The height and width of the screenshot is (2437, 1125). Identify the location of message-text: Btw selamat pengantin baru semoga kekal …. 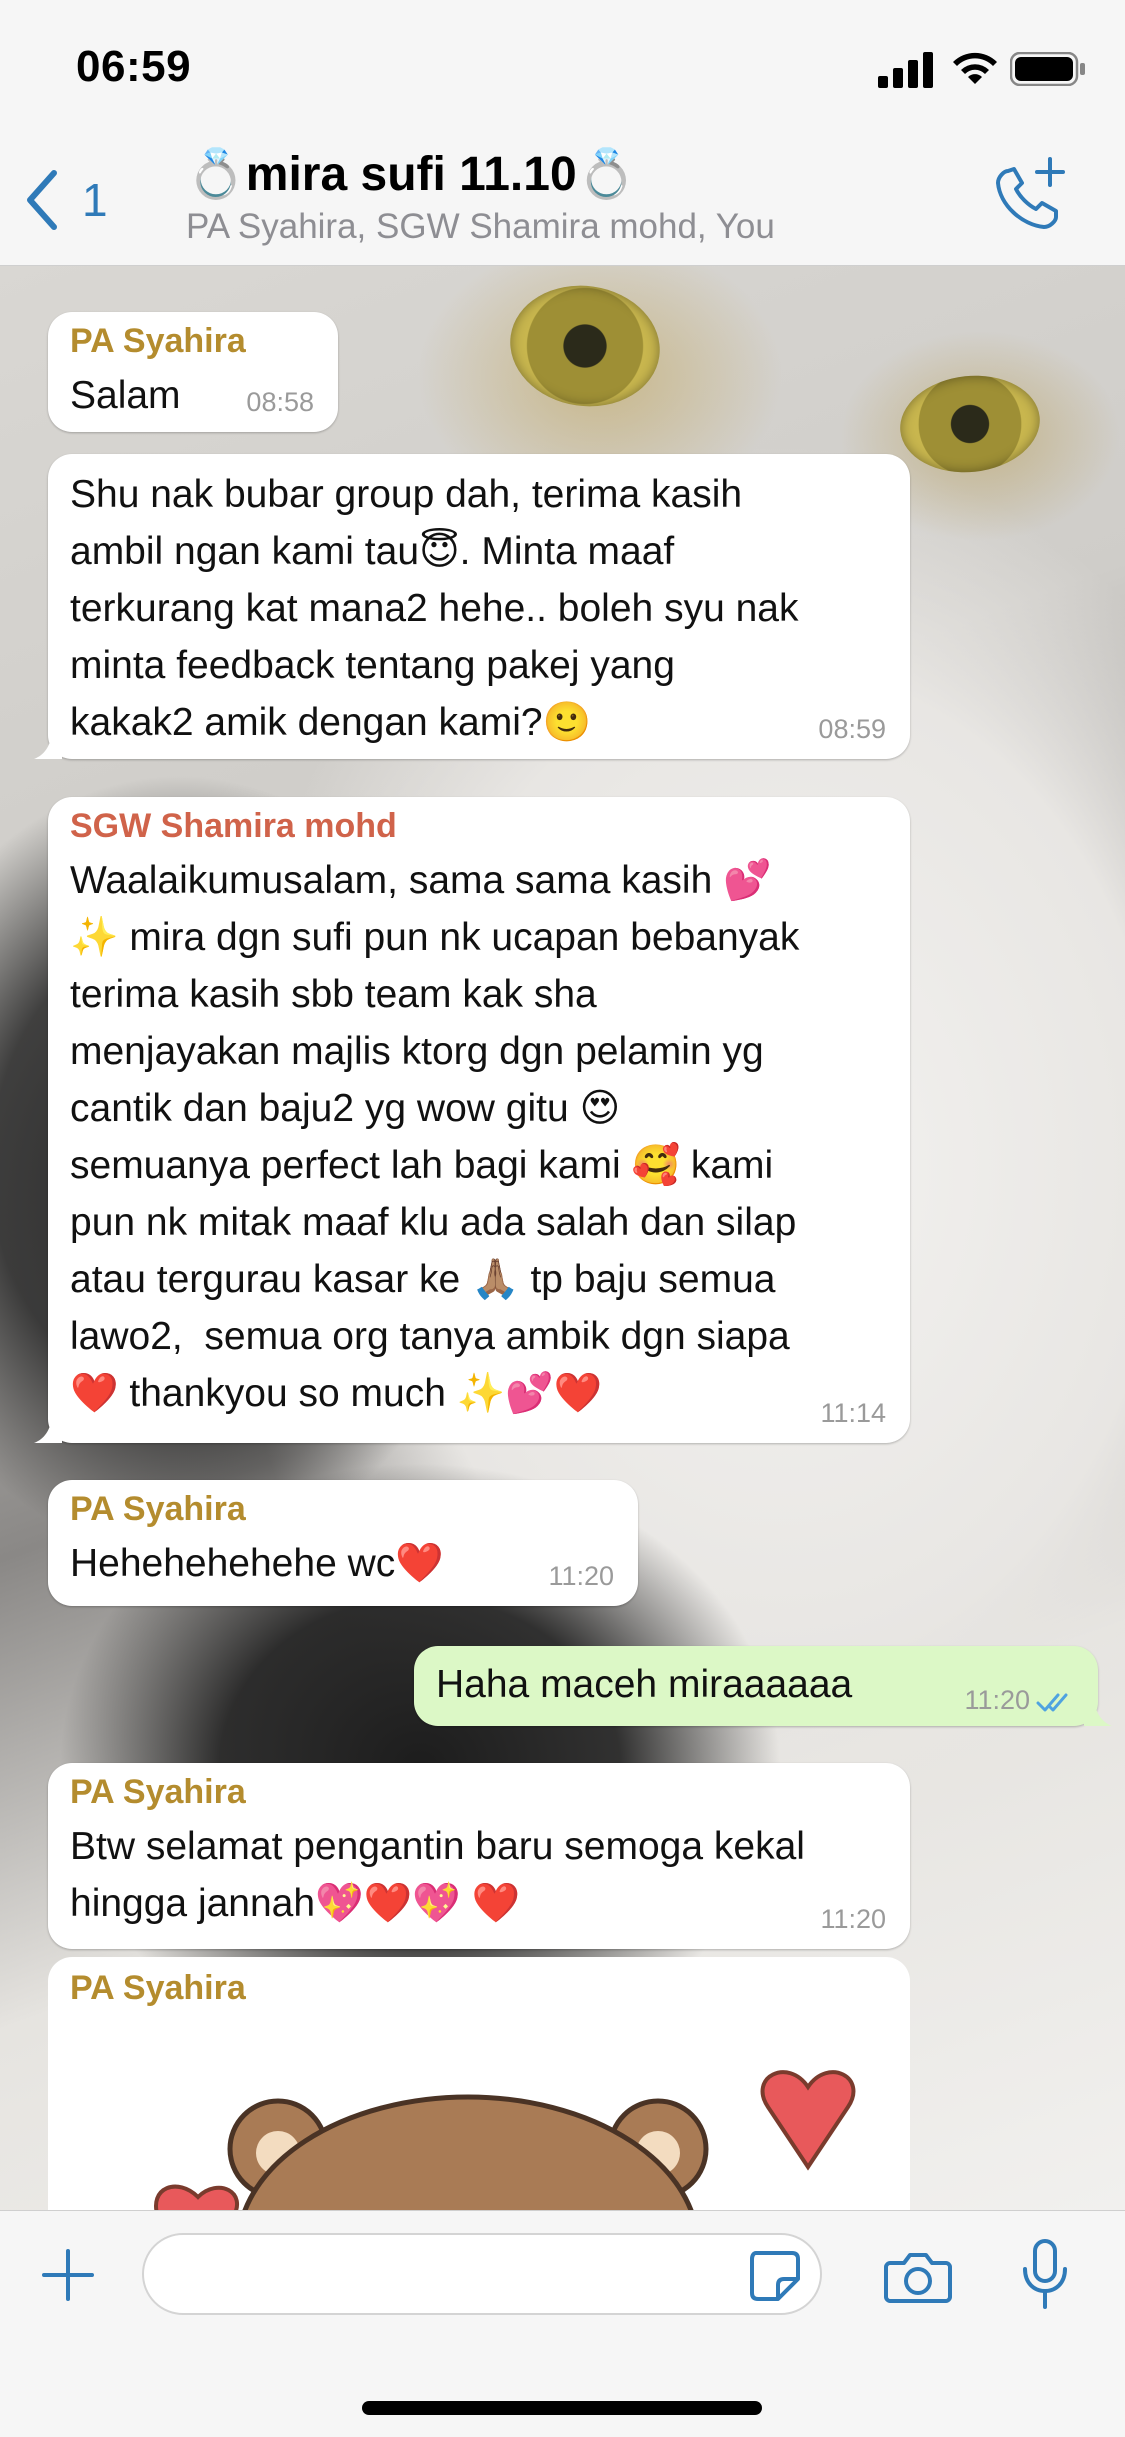
(437, 1875).